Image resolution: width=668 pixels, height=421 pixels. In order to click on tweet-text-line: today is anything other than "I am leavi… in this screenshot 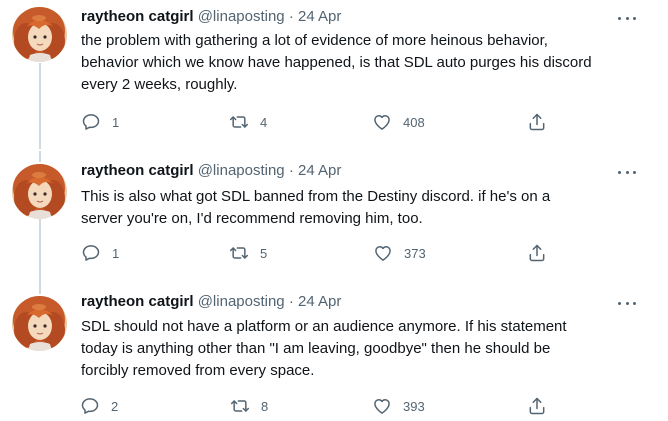, I will do `click(316, 348)`.